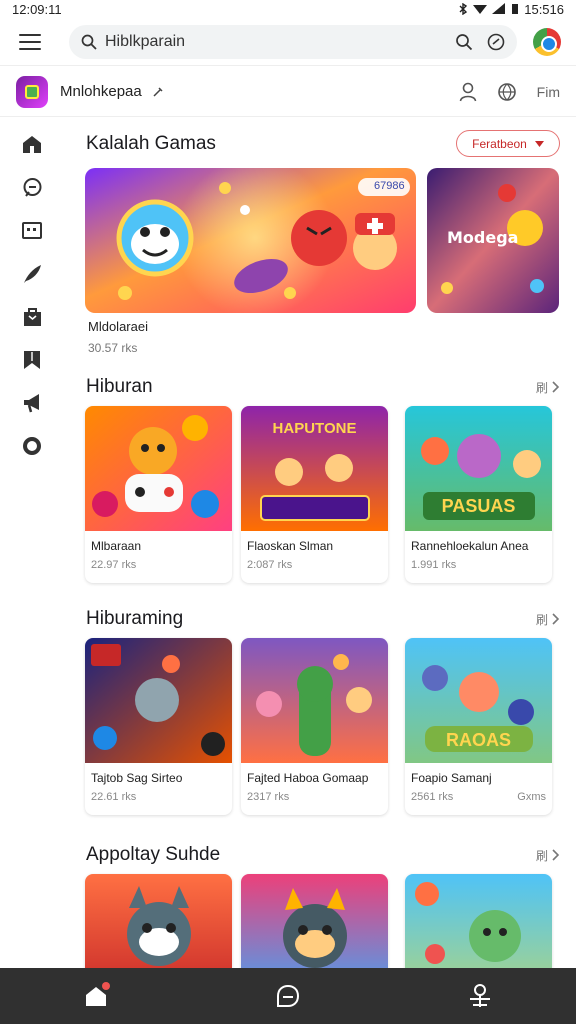  I want to click on sidebar-item-tv, so click(32, 230).